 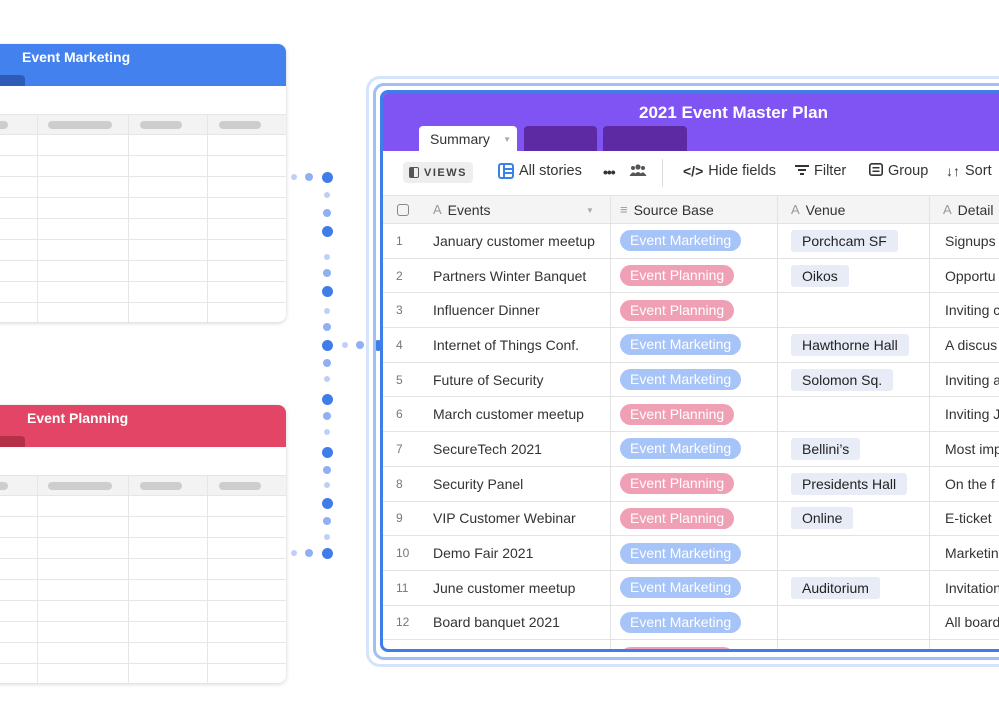 What do you see at coordinates (327, 345) in the screenshot?
I see `connector-dot` at bounding box center [327, 345].